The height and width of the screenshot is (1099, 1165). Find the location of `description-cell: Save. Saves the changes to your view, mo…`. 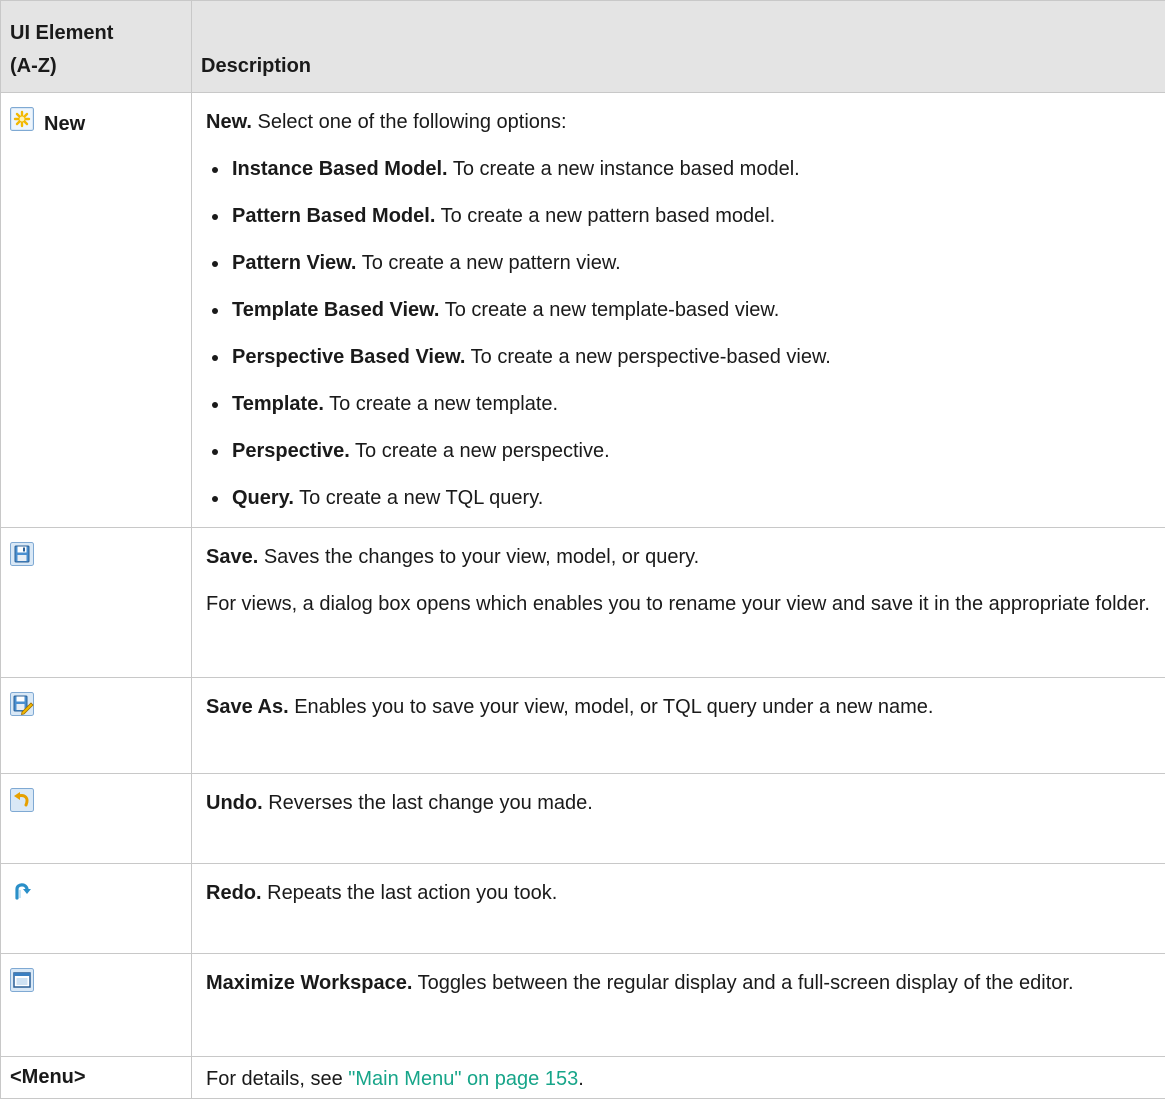

description-cell: Save. Saves the changes to your view, mo… is located at coordinates (678, 602).